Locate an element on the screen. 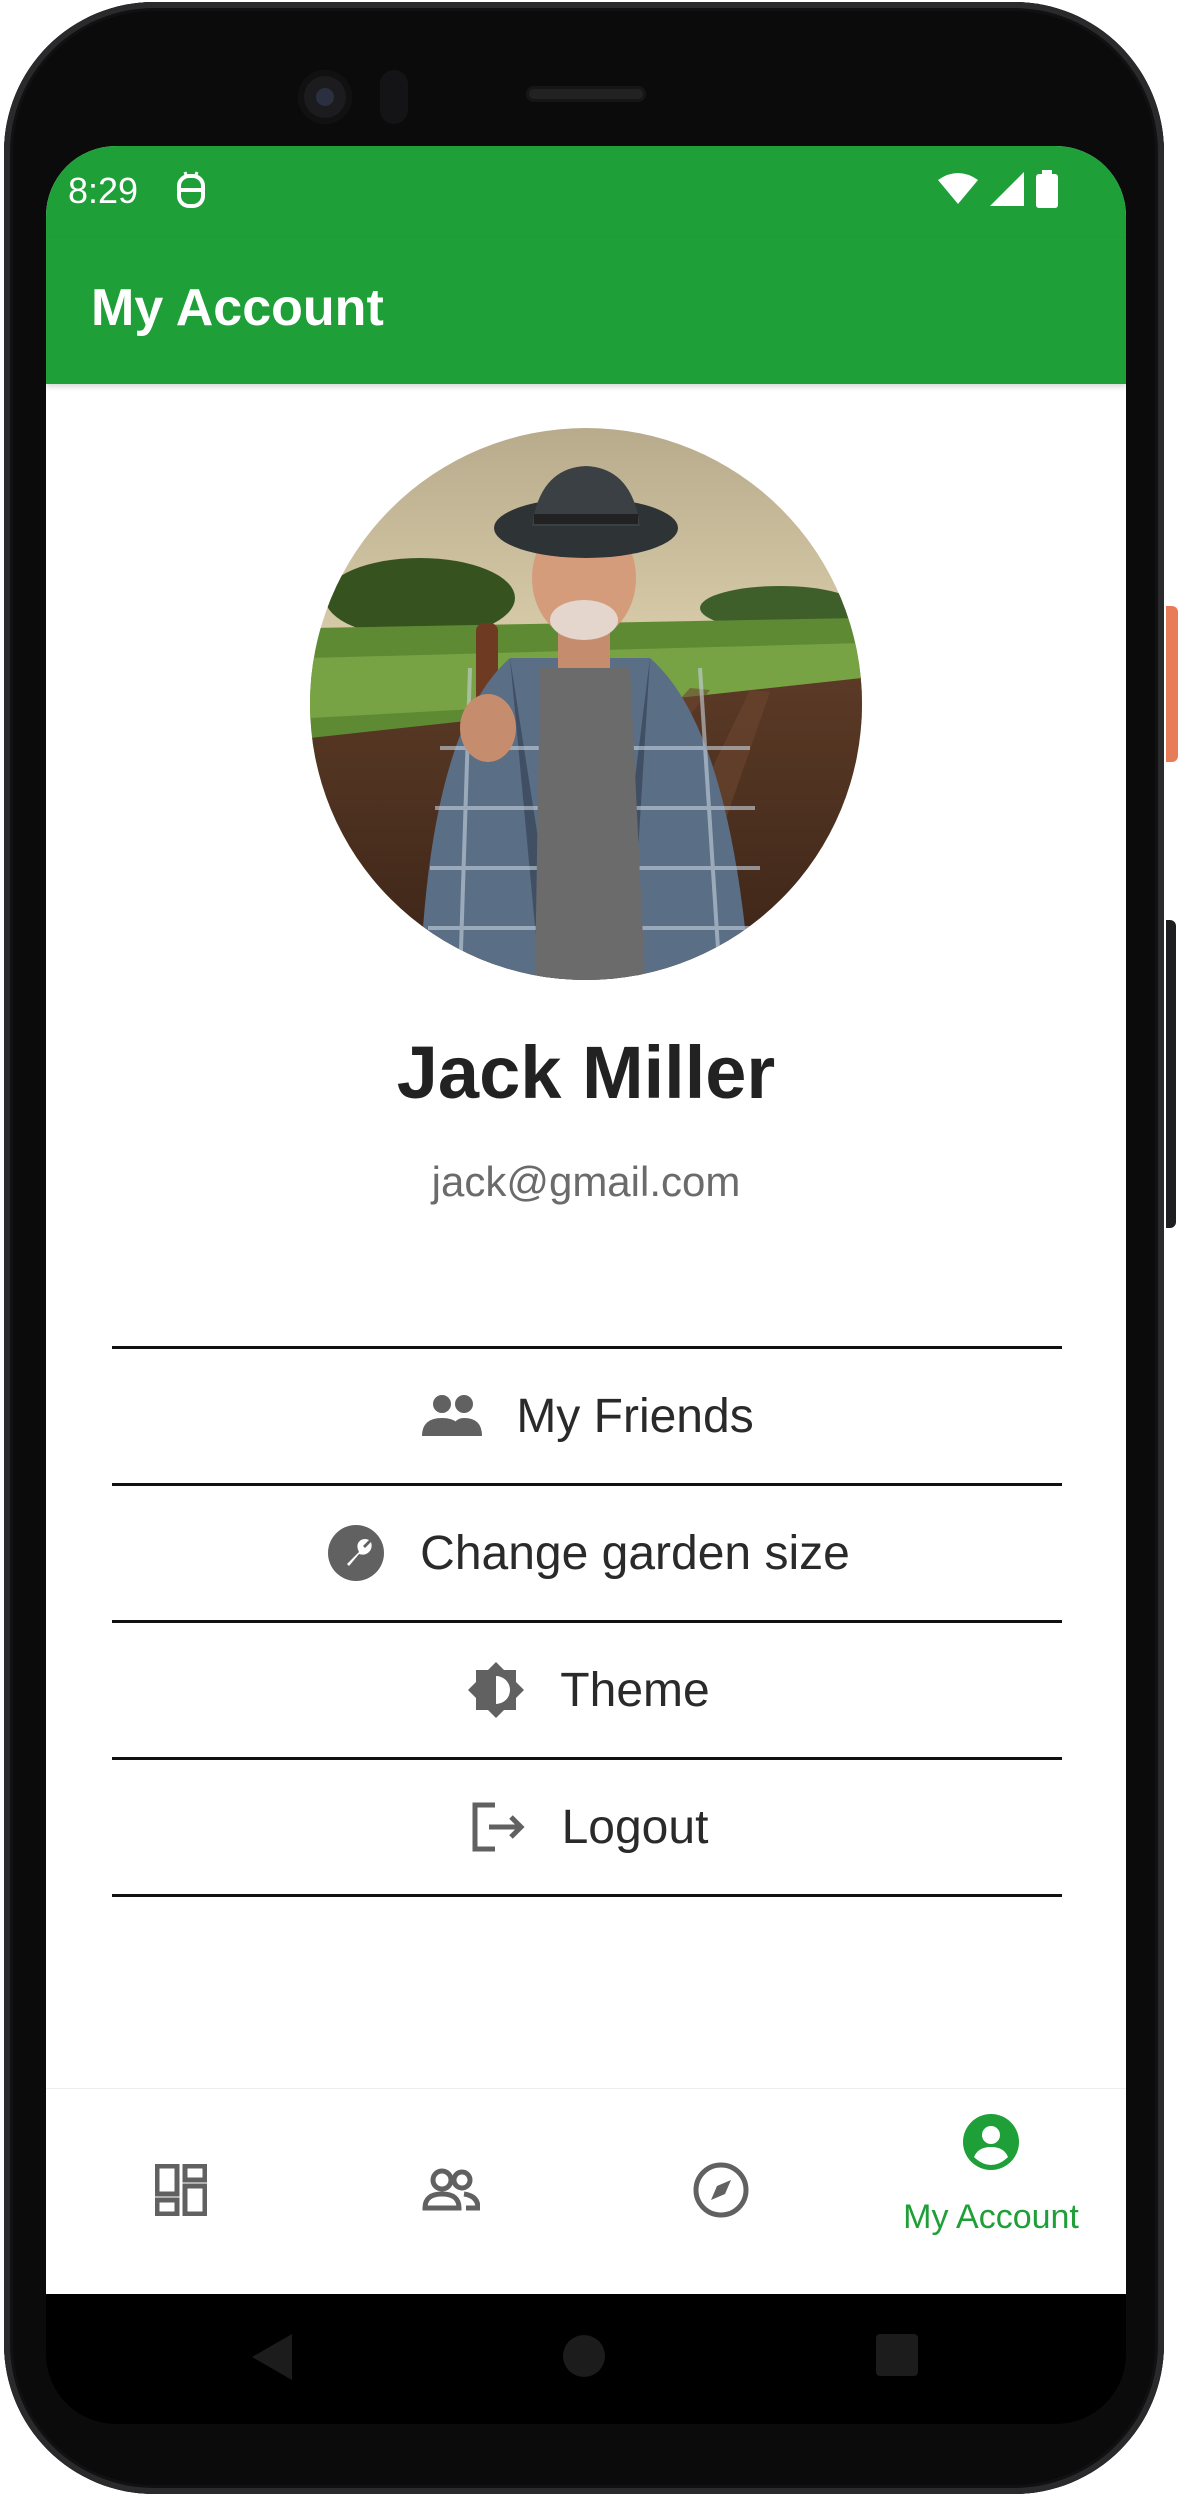 The width and height of the screenshot is (1178, 2498). nav-item-explore is located at coordinates (721, 2191).